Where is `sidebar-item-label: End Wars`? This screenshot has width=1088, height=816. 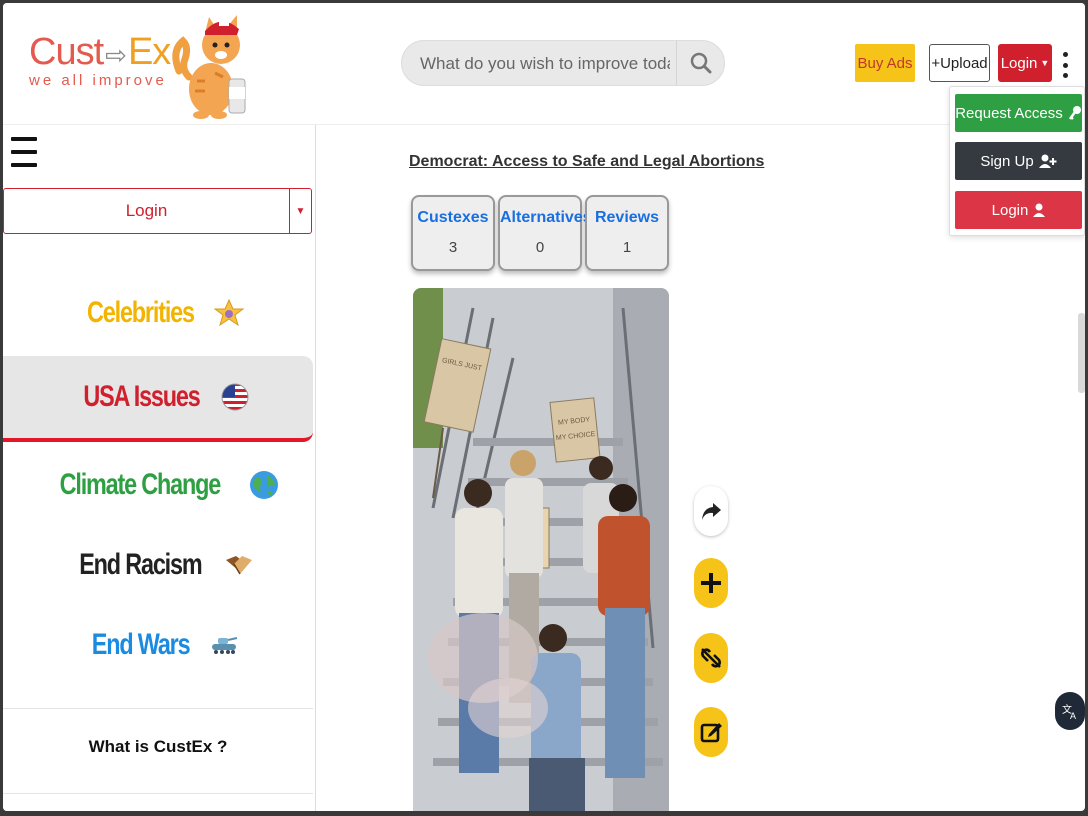
sidebar-item-label: End Wars is located at coordinates (141, 644).